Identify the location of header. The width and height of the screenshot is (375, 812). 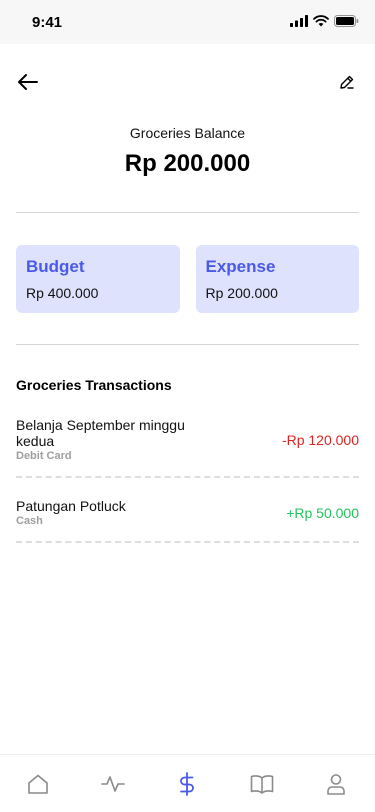
(187, 82).